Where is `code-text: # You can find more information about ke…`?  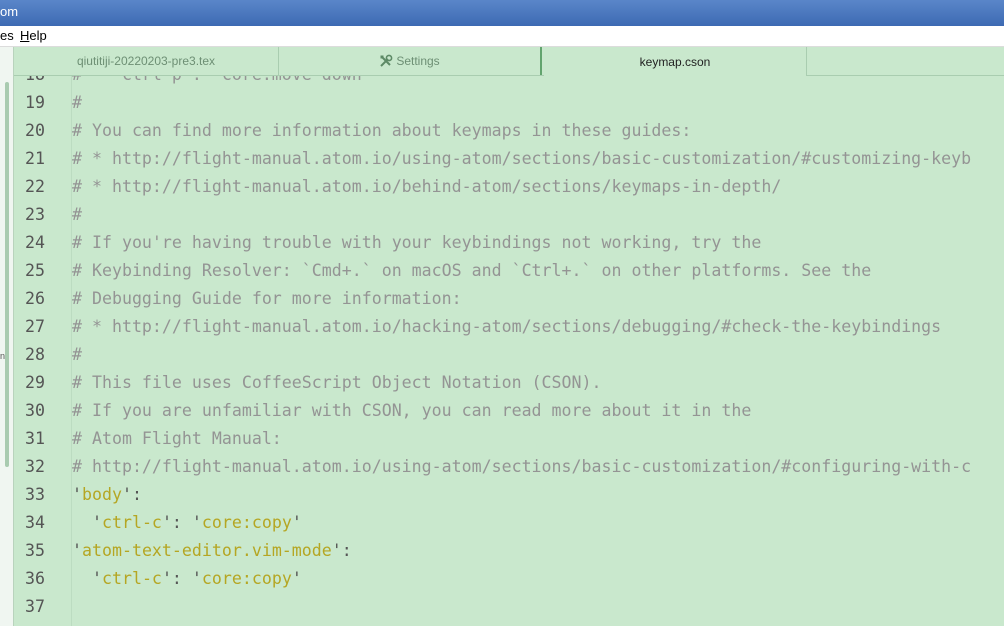
code-text: # You can find more information about ke… is located at coordinates (381, 131).